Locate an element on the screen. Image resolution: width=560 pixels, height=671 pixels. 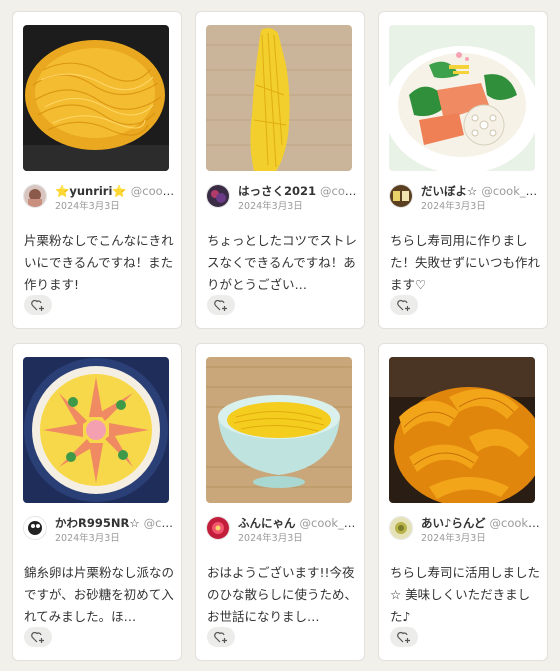
report-author: だいぼよ☆ @cook_4... 2024年3月3日 is located at coordinates (465, 200).